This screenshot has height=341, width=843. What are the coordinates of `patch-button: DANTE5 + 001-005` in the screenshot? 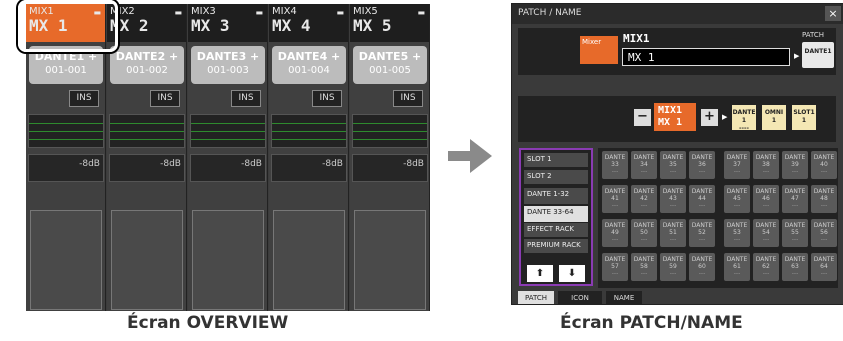 It's located at (390, 65).